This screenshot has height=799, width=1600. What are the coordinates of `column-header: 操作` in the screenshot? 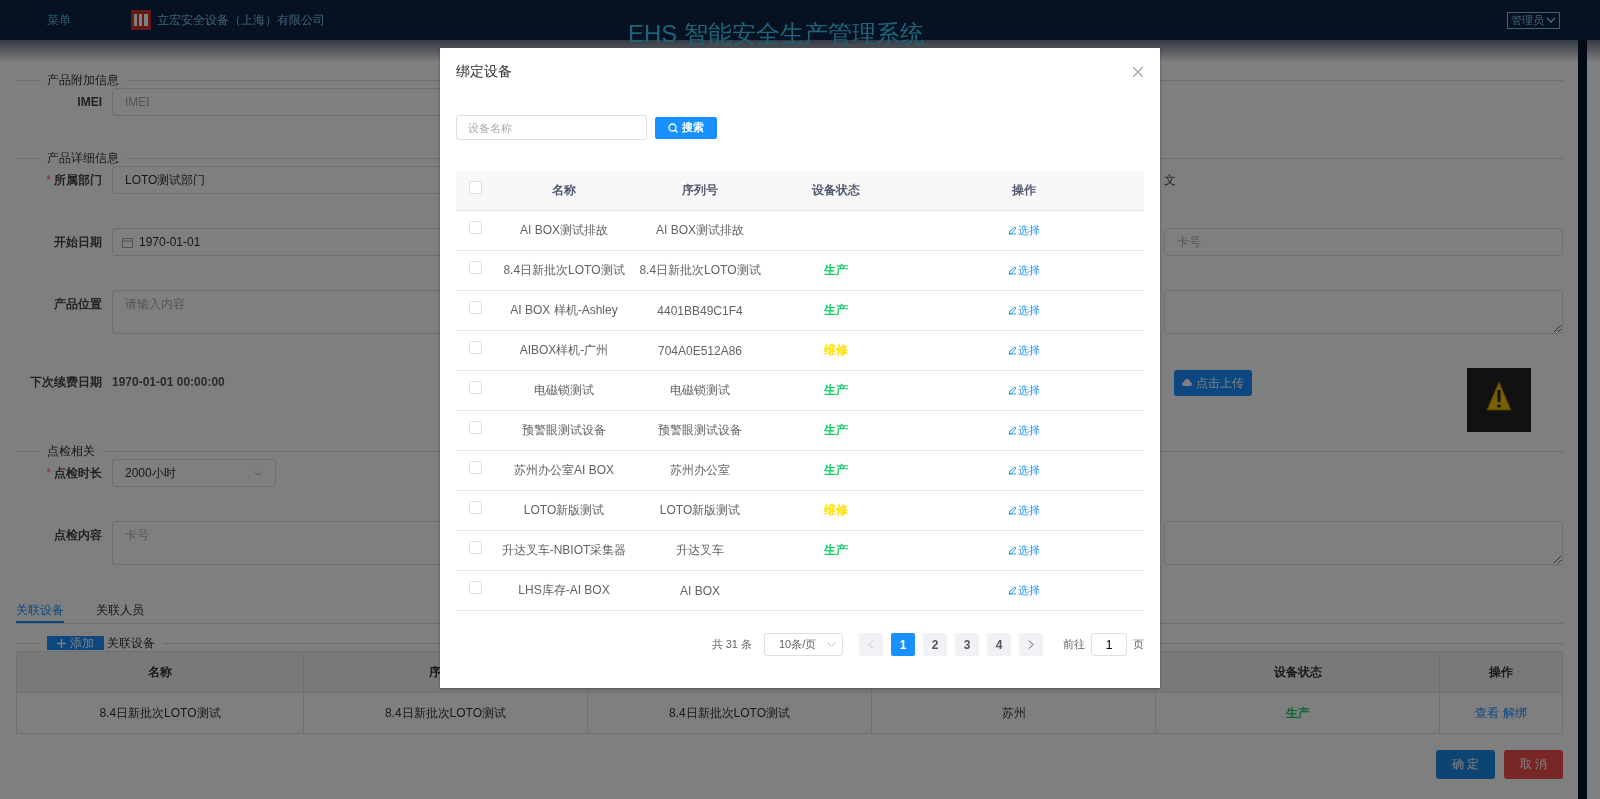 It's located at (1024, 190).